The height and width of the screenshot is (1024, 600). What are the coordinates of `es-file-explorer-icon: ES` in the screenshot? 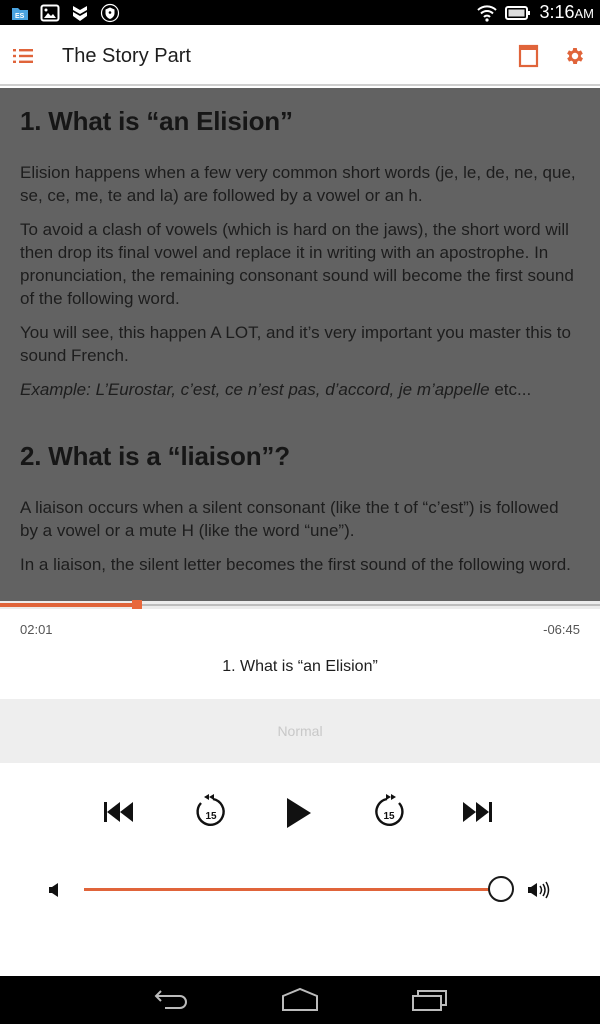 It's located at (20, 14).